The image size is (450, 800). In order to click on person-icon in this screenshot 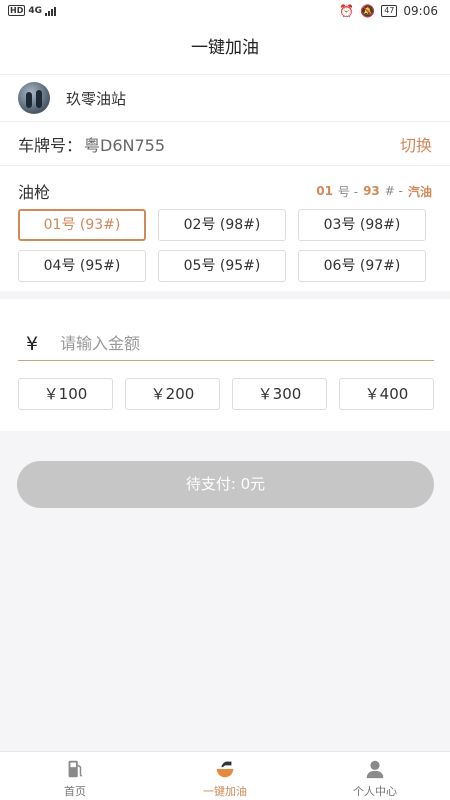, I will do `click(375, 769)`.